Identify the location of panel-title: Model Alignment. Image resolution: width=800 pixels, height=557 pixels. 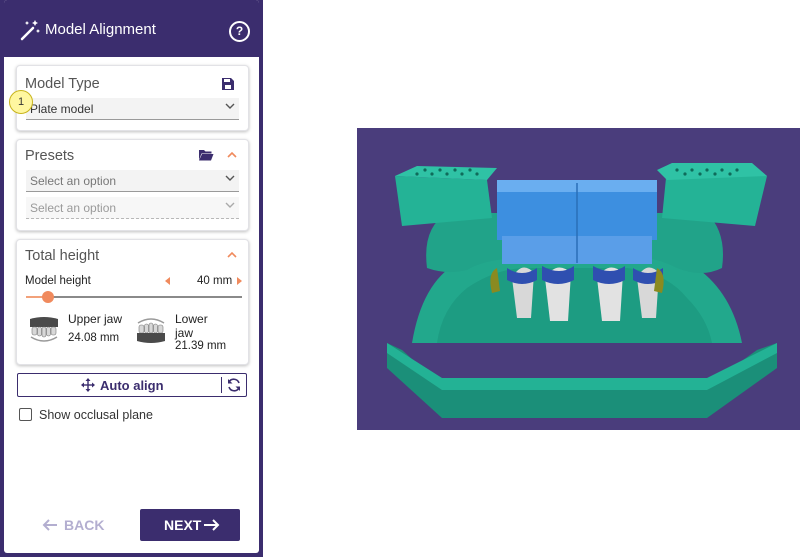
(100, 29).